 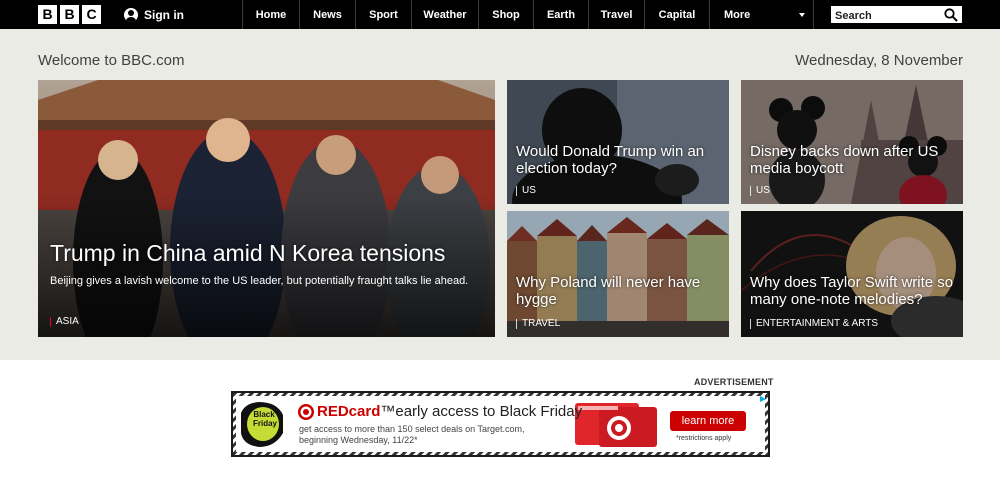 I want to click on ad-title-rest: ™early access to Black Friday, so click(x=481, y=411).